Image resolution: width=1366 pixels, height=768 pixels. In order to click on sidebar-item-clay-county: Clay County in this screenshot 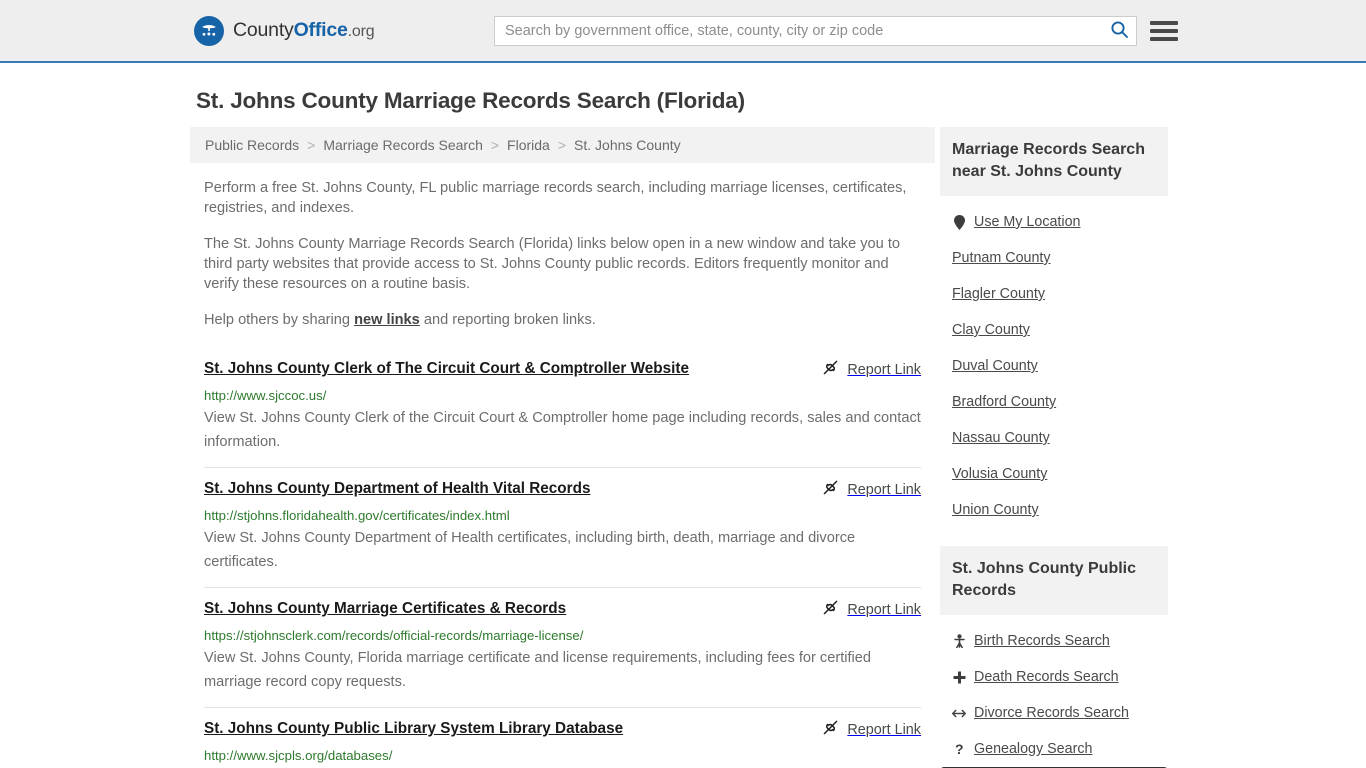, I will do `click(1054, 330)`.